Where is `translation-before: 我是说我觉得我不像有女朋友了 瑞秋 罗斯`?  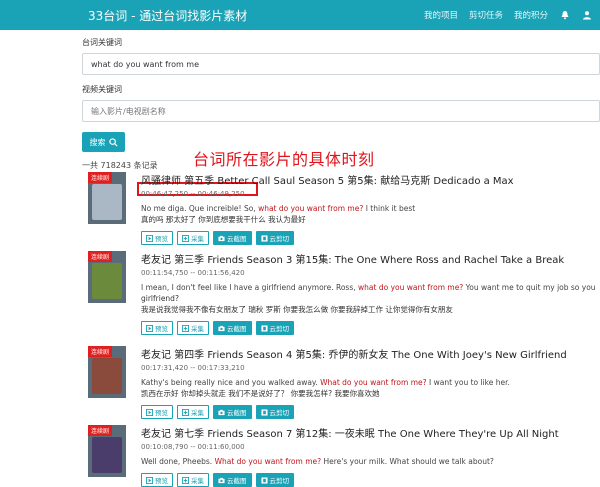
translation-before: 我是说我觉得我不像有女朋友了 瑞秋 罗斯 is located at coordinates (212, 309).